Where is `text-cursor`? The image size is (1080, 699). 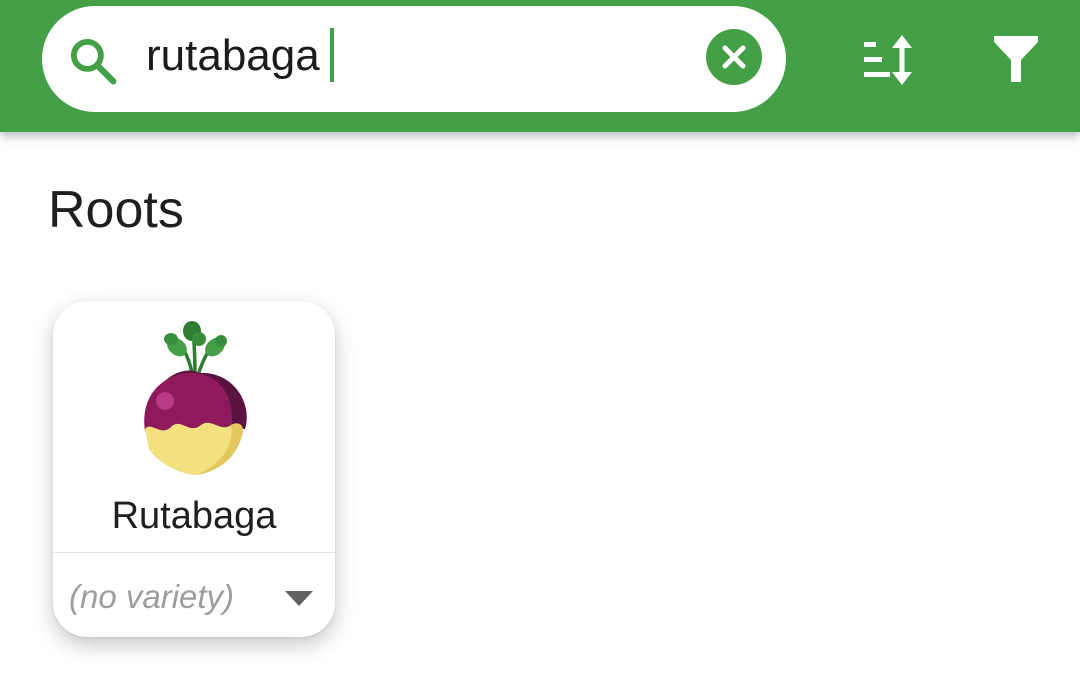
text-cursor is located at coordinates (332, 55).